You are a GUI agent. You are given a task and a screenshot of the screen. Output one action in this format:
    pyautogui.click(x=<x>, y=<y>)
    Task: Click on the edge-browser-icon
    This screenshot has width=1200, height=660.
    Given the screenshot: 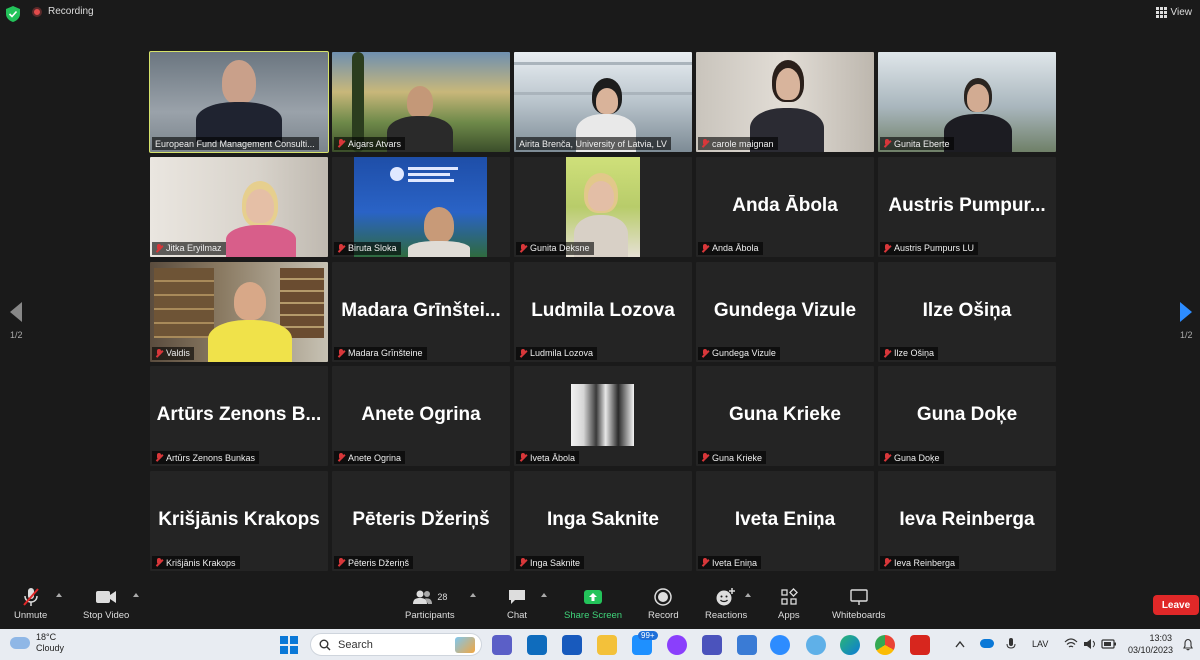 What is the action you would take?
    pyautogui.click(x=850, y=645)
    